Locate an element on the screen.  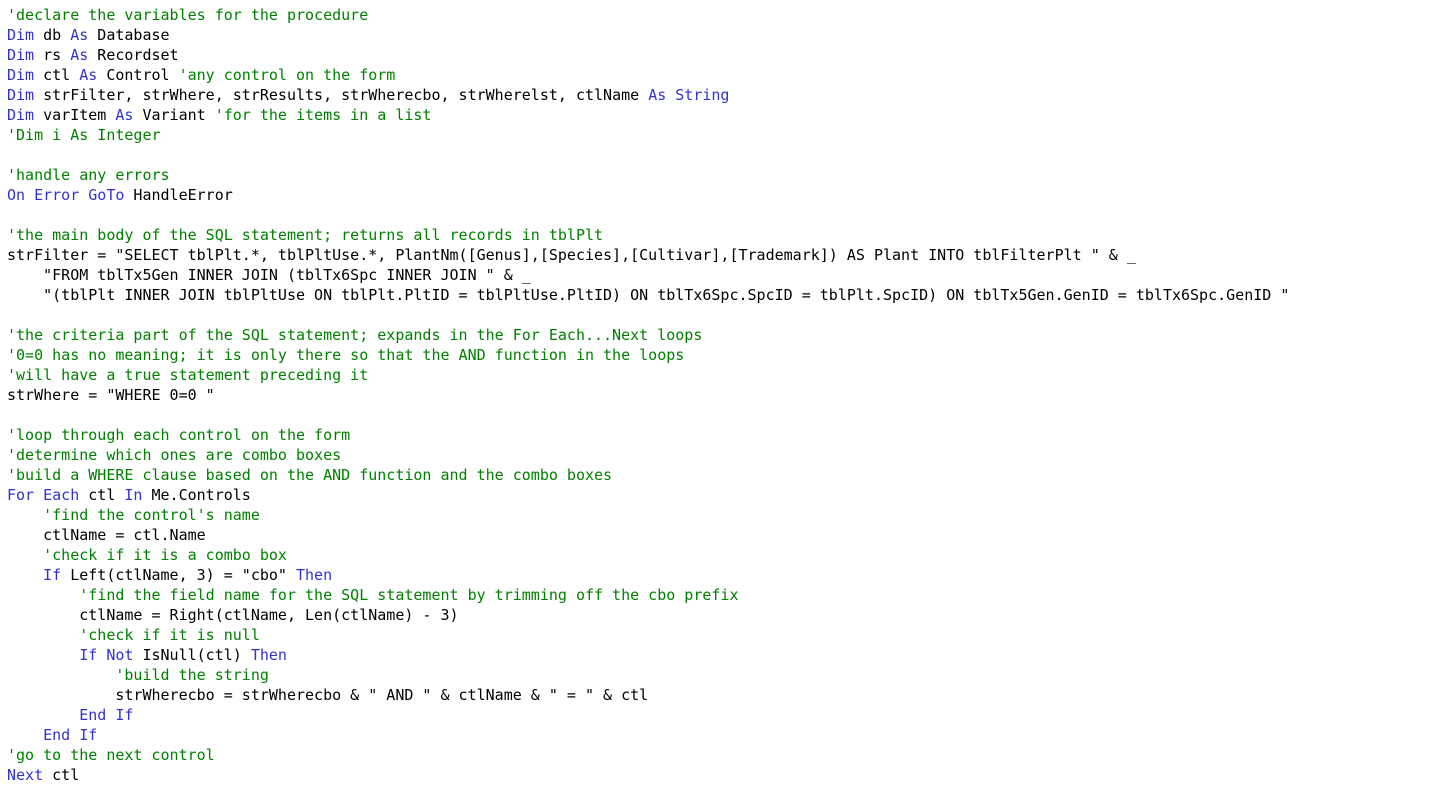
token-keyword: If is located at coordinates (52, 575).